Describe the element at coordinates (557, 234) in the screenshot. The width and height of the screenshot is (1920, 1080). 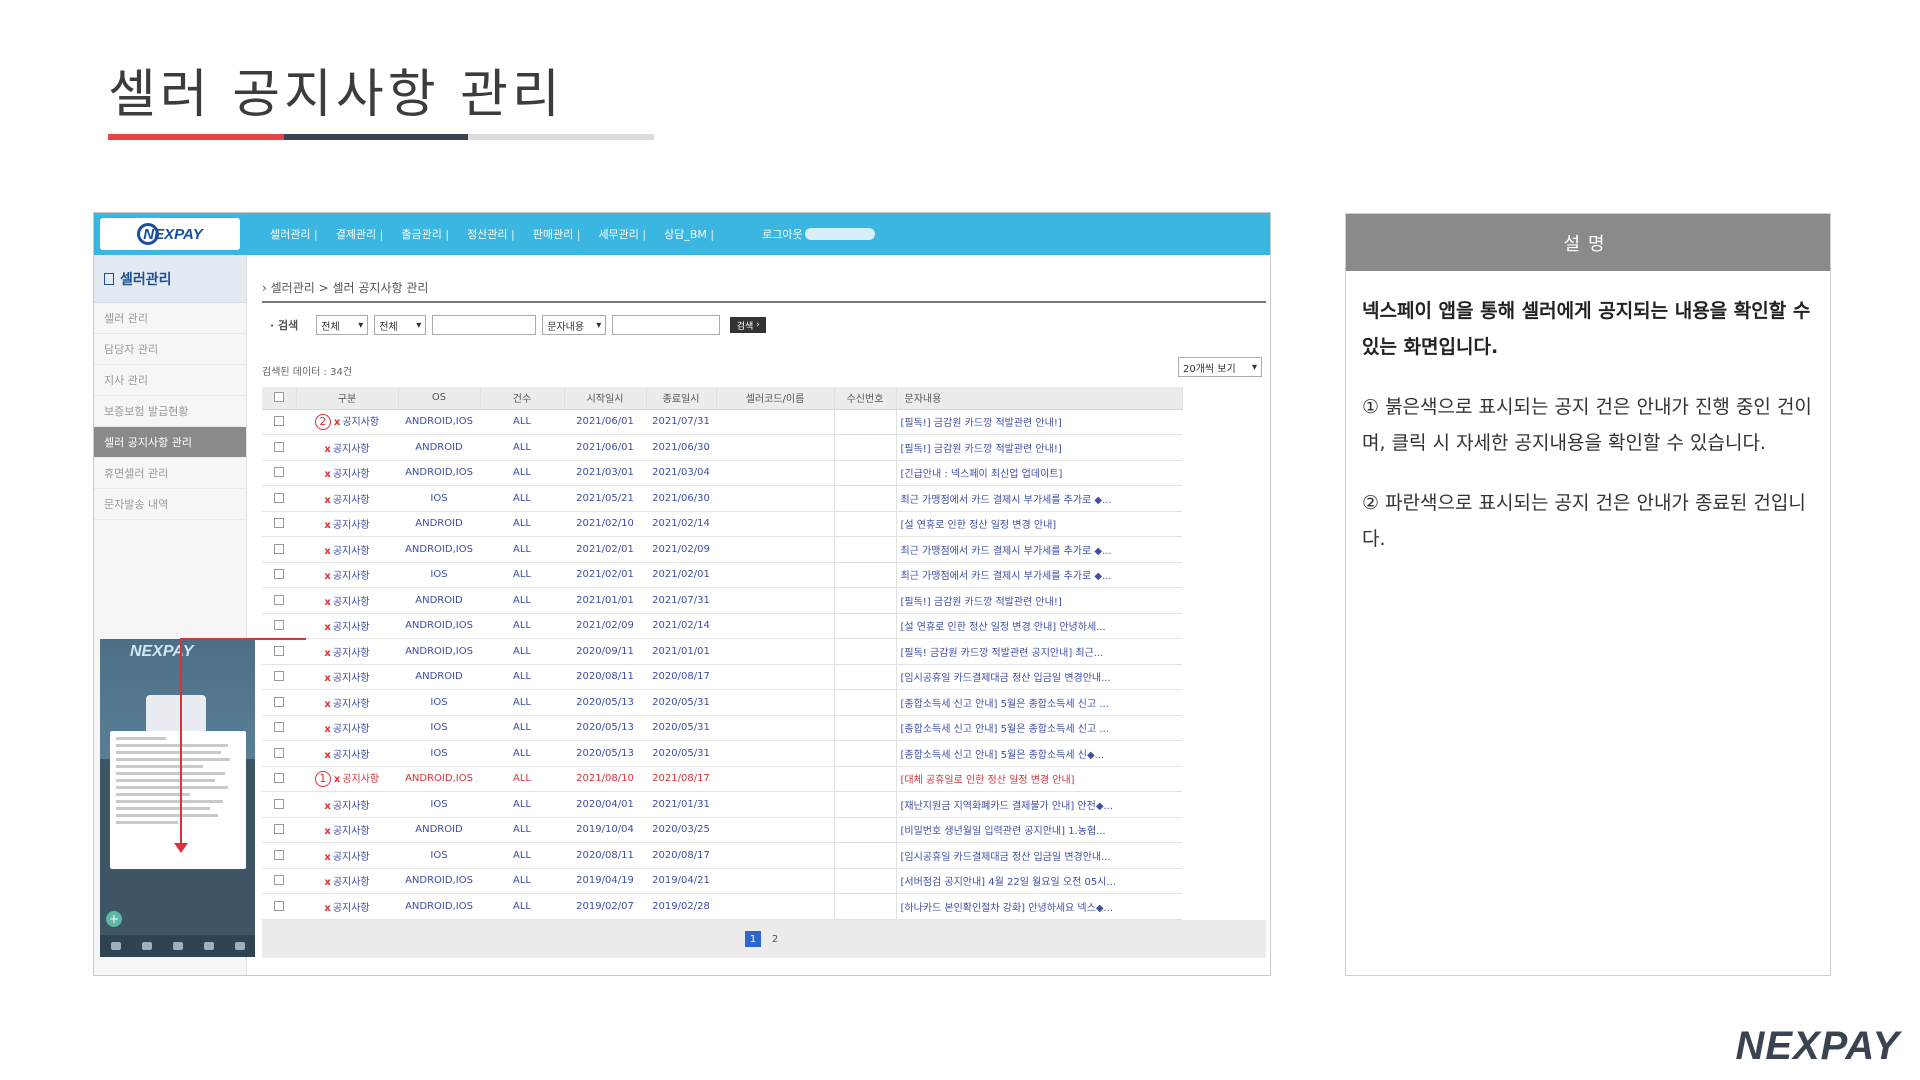
I see `menu-item: 판매관리` at that location.